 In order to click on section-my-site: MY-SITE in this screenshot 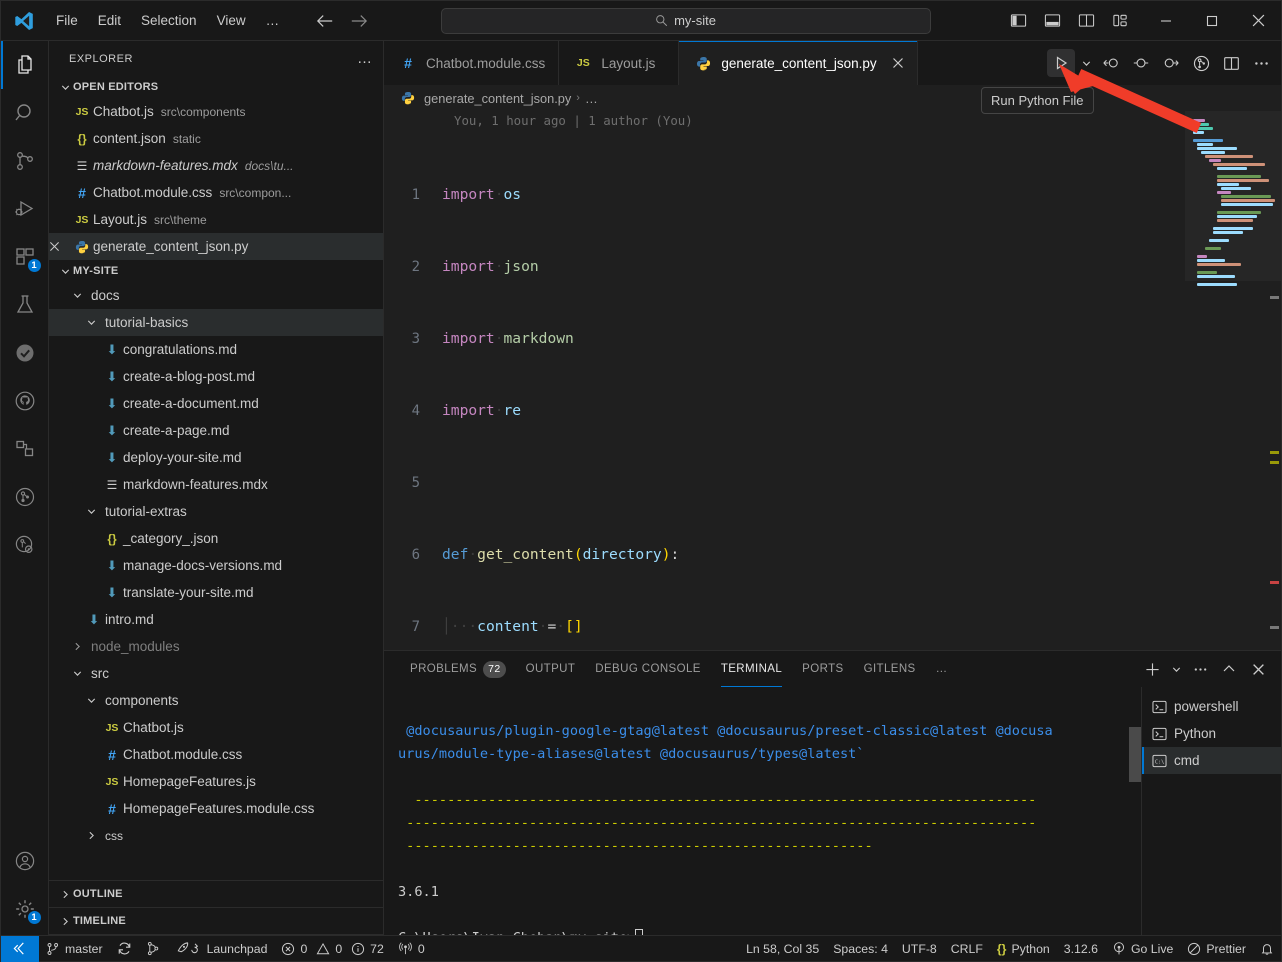, I will do `click(216, 271)`.